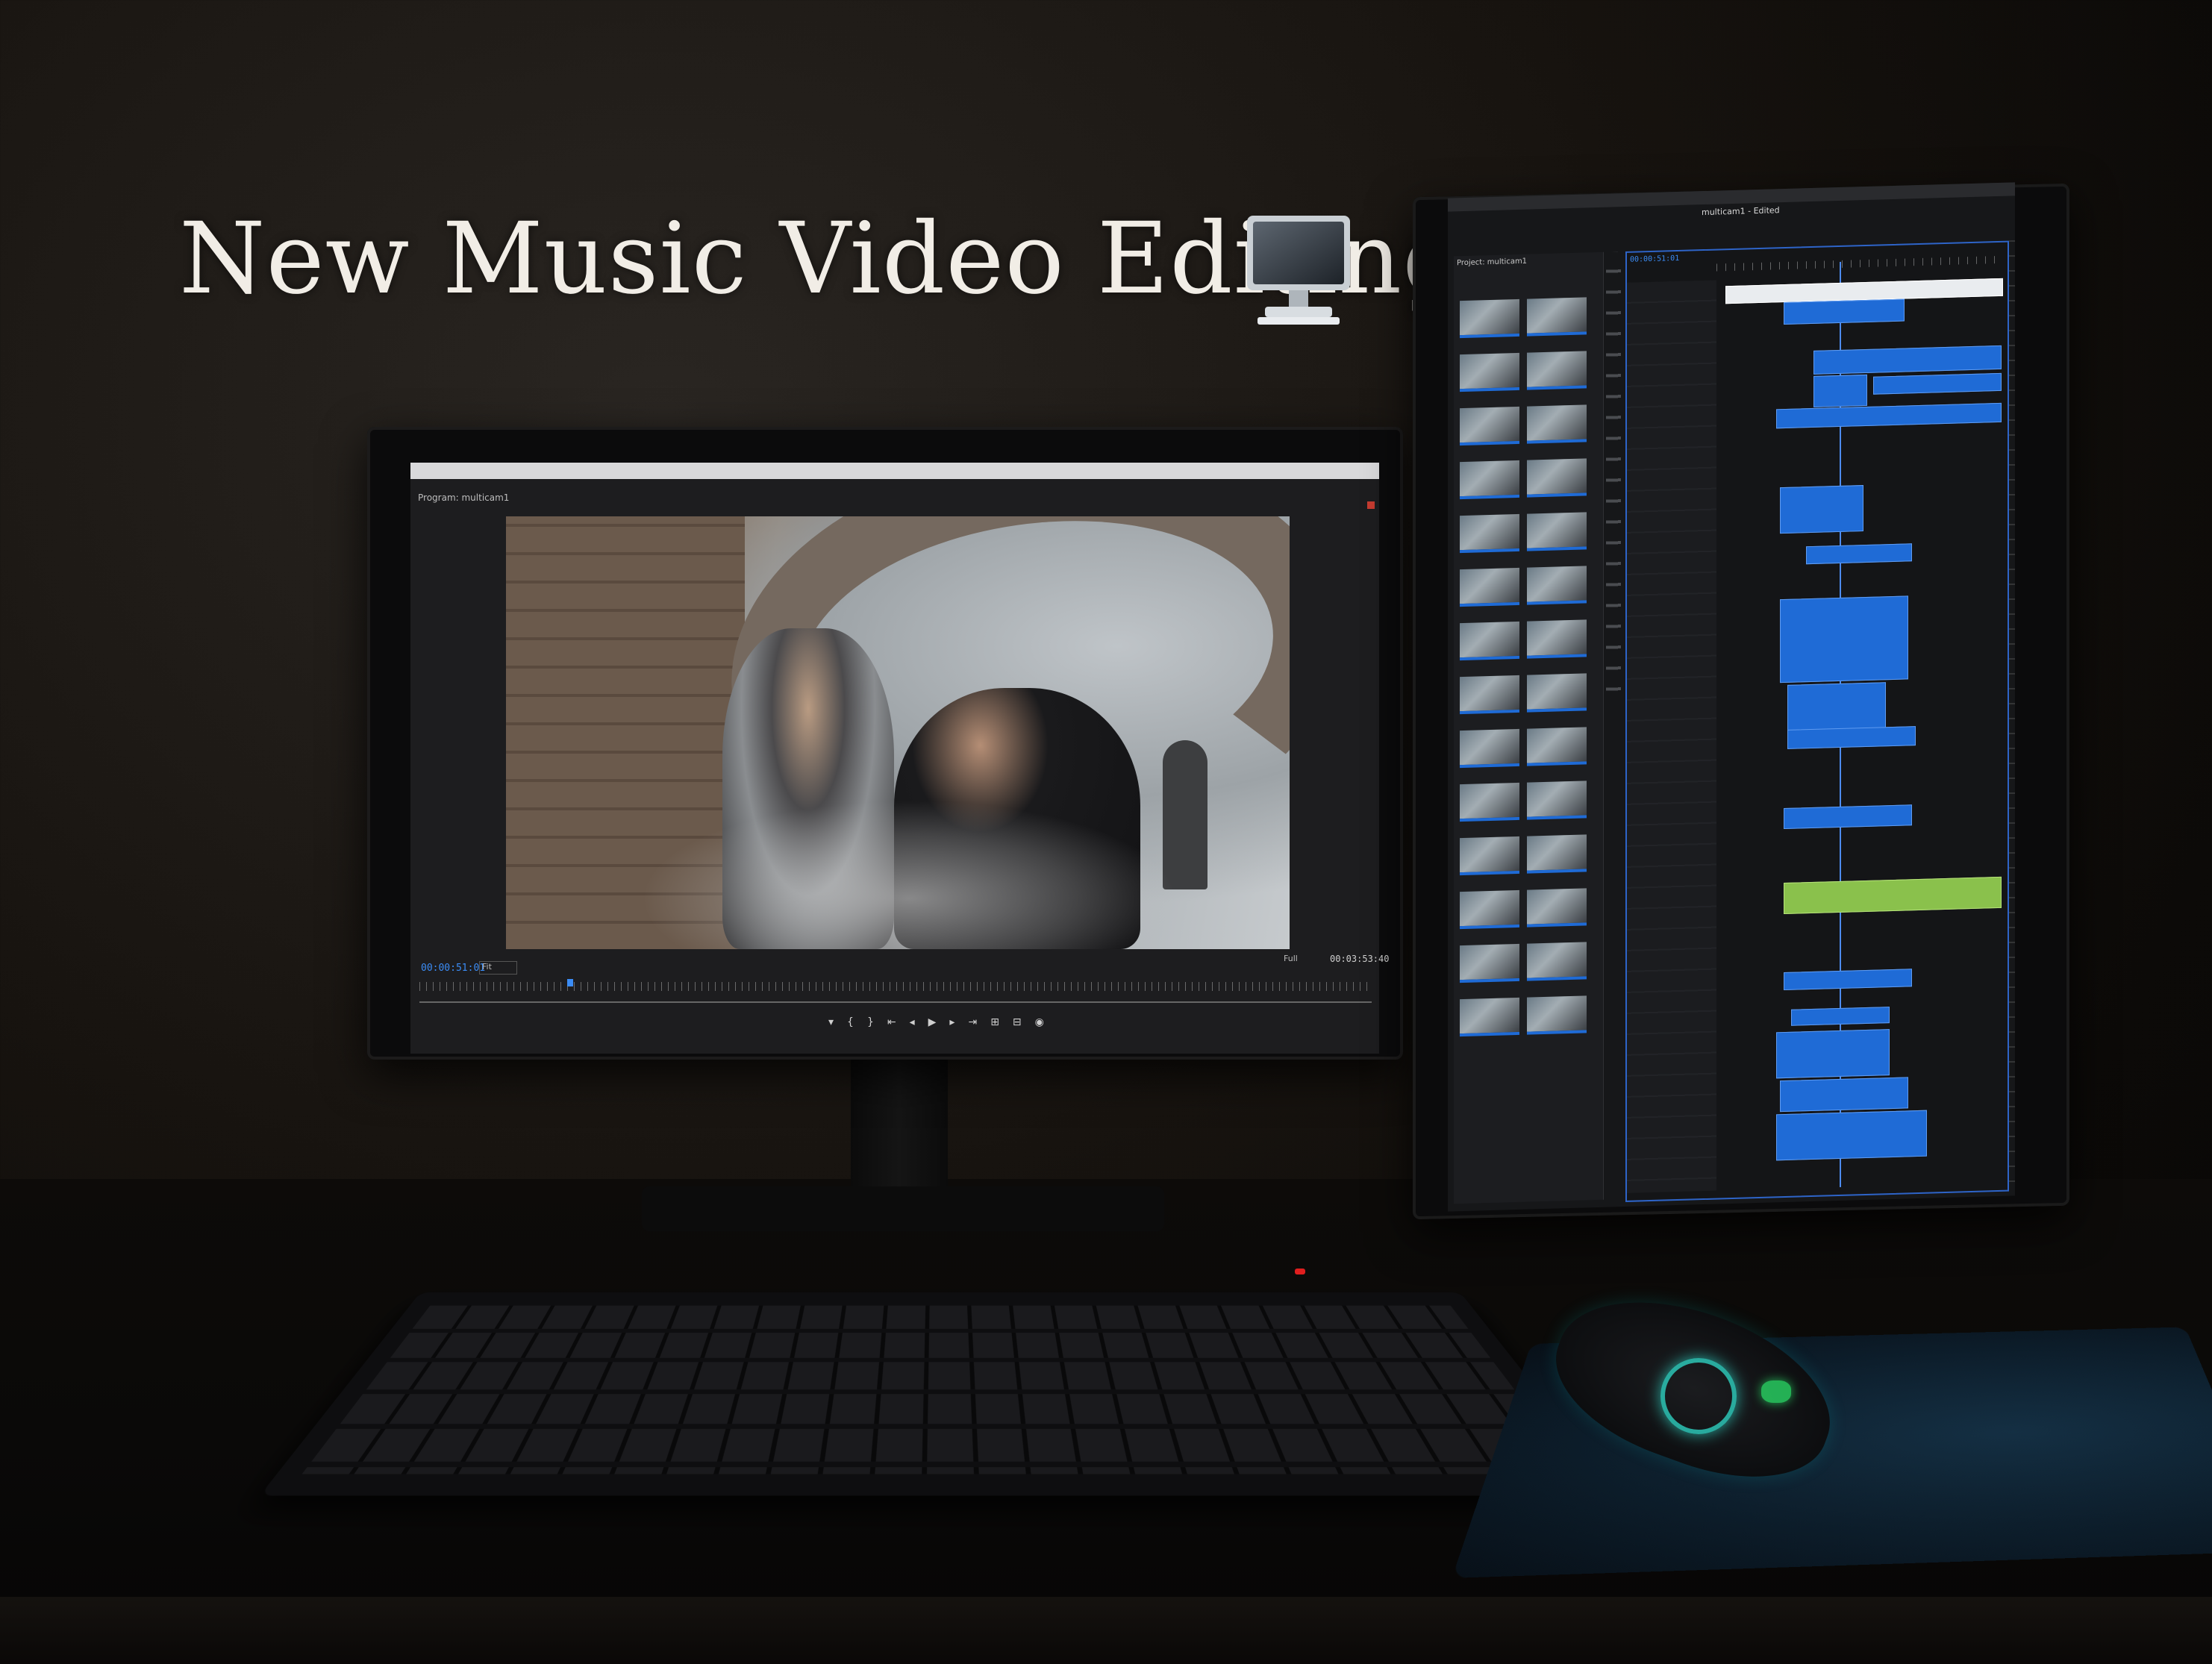 This screenshot has width=2212, height=1664. Describe the element at coordinates (1655, 259) in the screenshot. I see `timeline-timecode: 00:00:51:01` at that location.